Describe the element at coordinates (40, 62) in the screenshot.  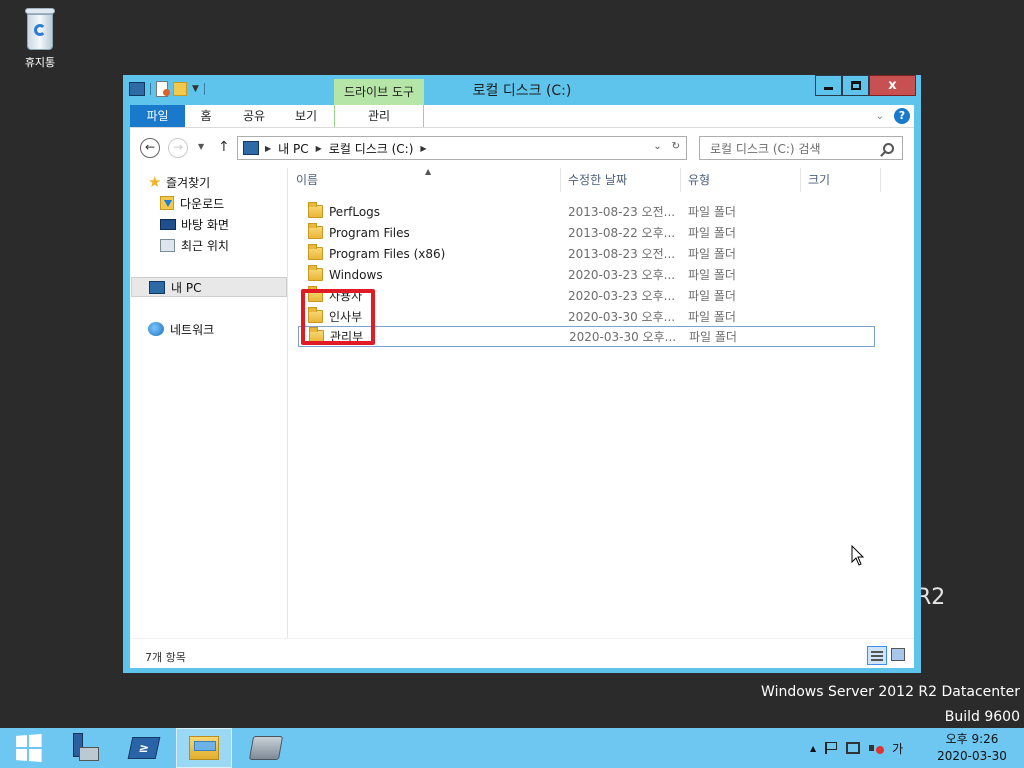
I see `recycle-bin-label: 휴지통` at that location.